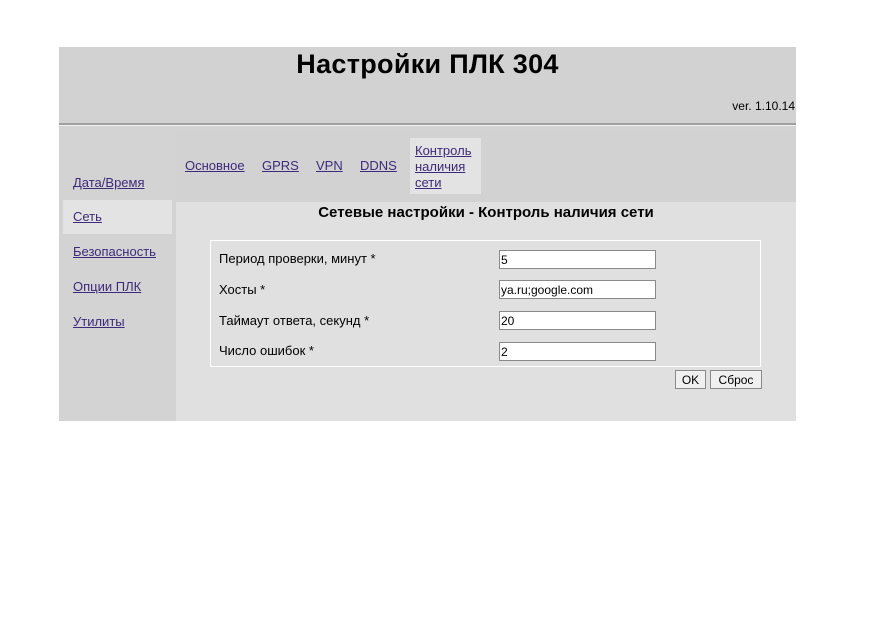 The image size is (872, 618). I want to click on hosts-label: Хосты *, so click(242, 289).